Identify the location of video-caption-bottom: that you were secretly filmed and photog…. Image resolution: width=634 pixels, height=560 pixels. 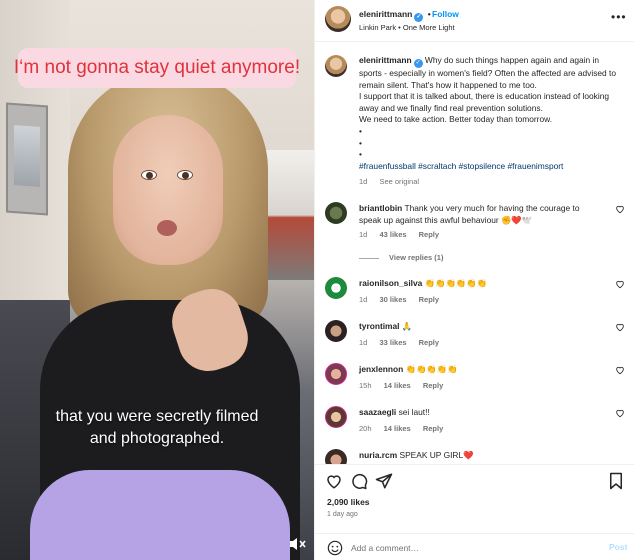
(157, 428).